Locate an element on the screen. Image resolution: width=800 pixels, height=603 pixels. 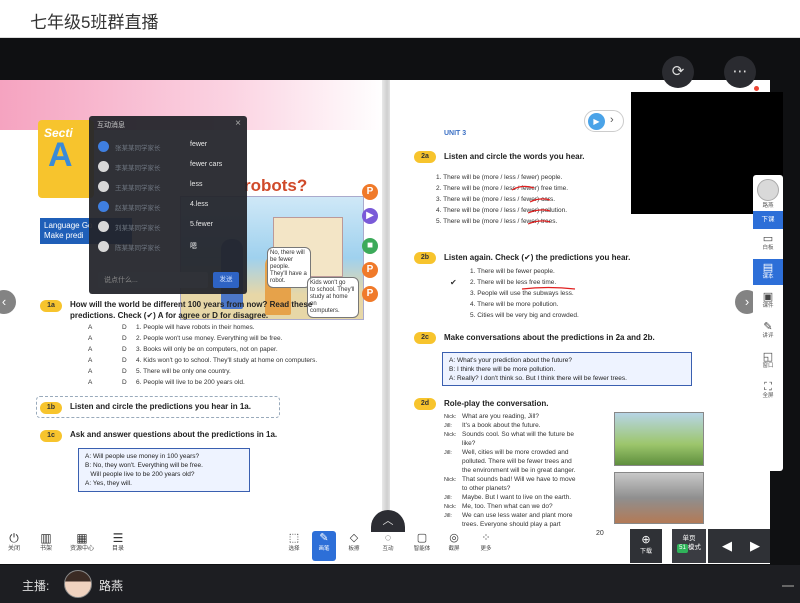
more-tools-button: ⁘ 更多 is located at coordinates (486, 542).